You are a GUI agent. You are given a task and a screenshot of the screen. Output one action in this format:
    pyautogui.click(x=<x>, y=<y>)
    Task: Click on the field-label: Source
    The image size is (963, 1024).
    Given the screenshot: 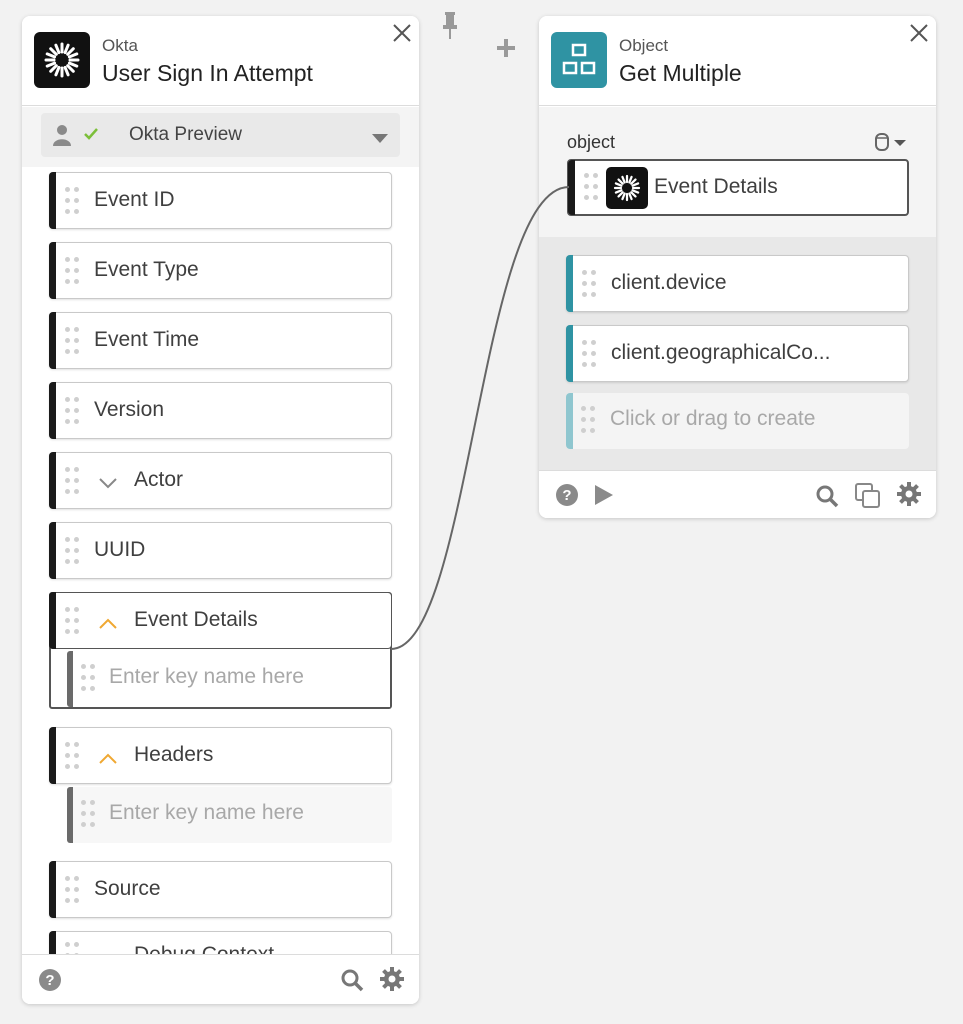 What is the action you would take?
    pyautogui.click(x=127, y=888)
    